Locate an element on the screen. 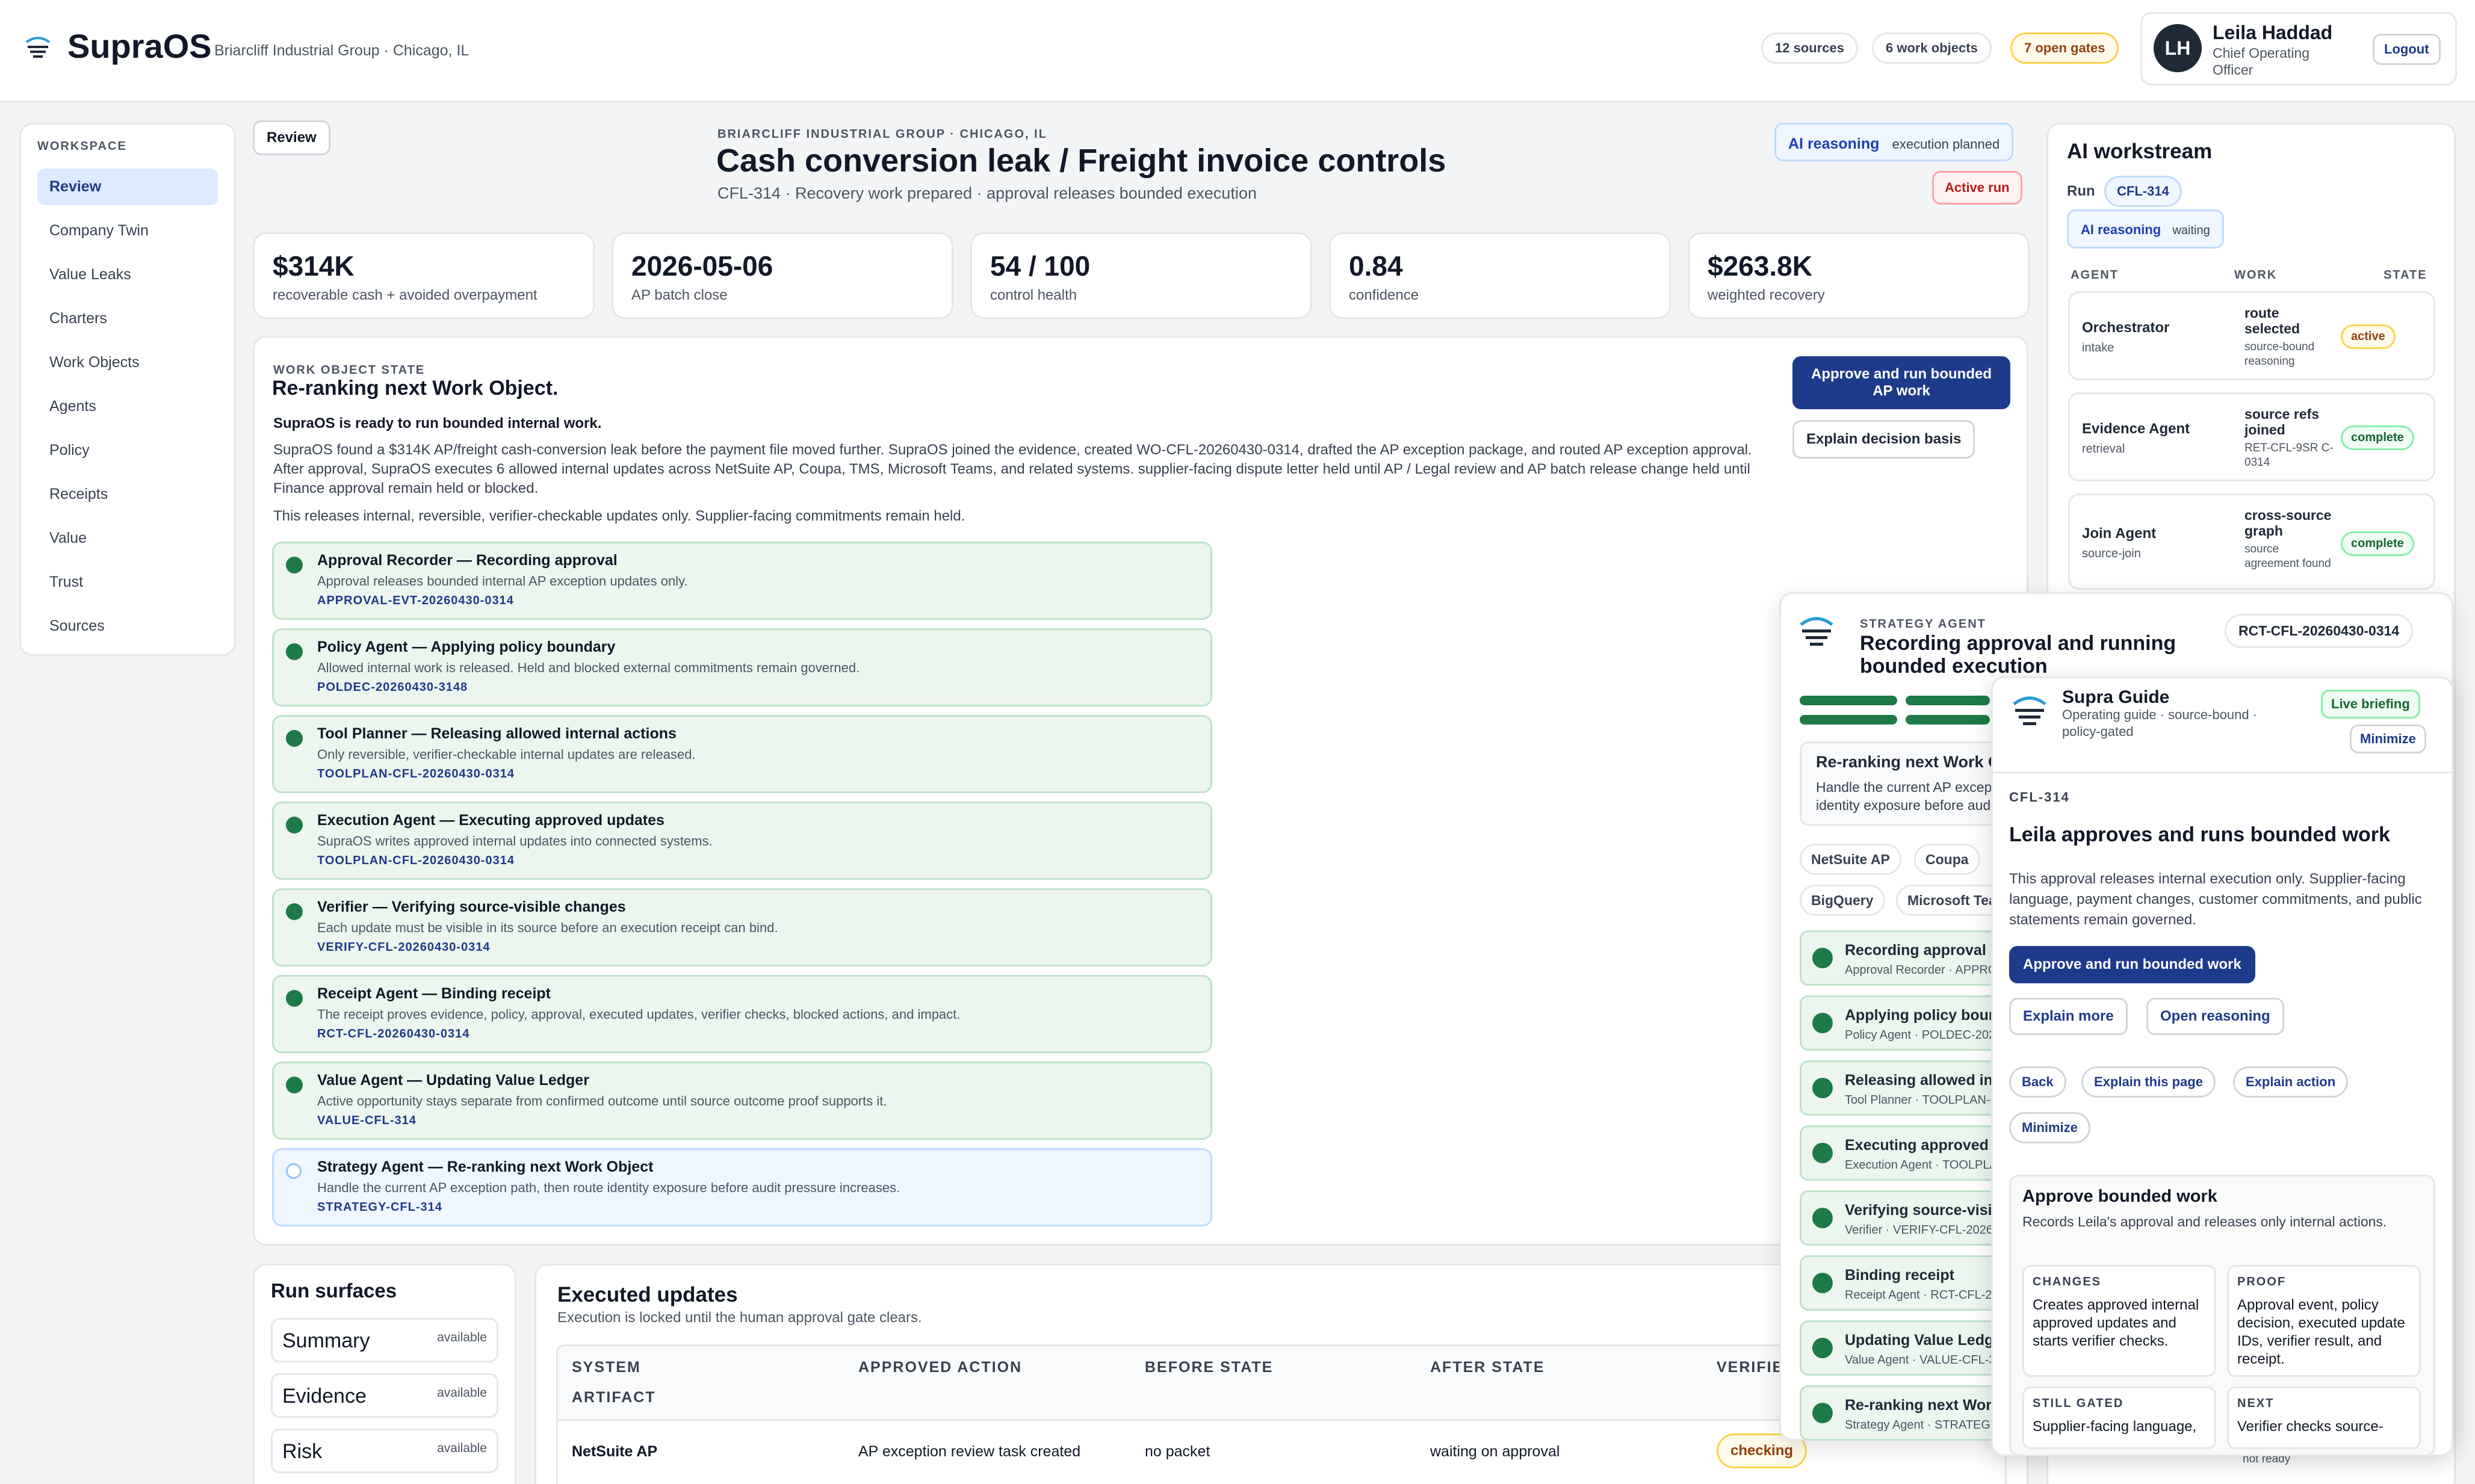 Image resolution: width=2475 pixels, height=1484 pixels. surface-summary: Summary available is located at coordinates (384, 1340).